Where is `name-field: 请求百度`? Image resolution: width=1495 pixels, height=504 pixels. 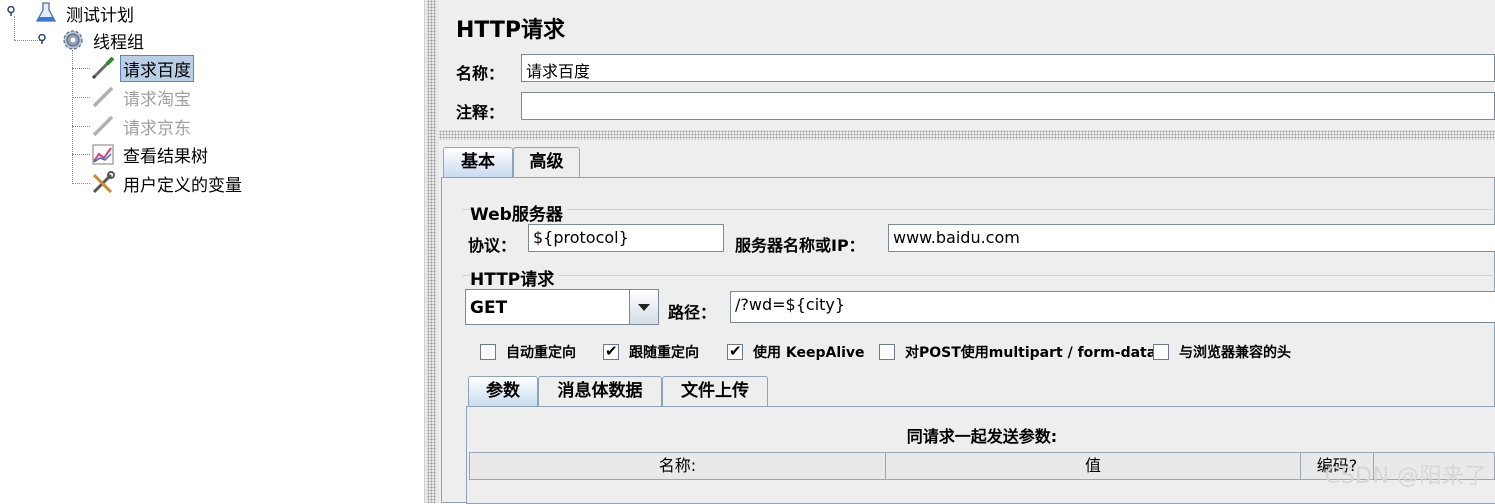 name-field: 请求百度 is located at coordinates (1008, 68).